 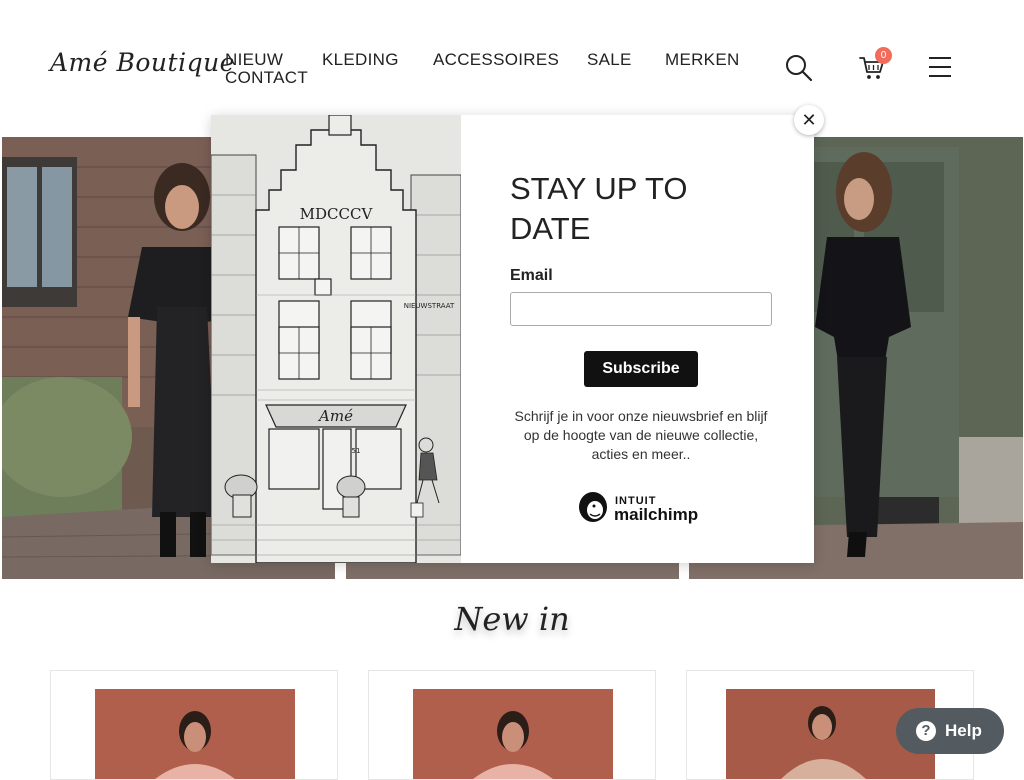 What do you see at coordinates (496, 60) in the screenshot?
I see `nav-accessoires: ACCESSOIRES` at bounding box center [496, 60].